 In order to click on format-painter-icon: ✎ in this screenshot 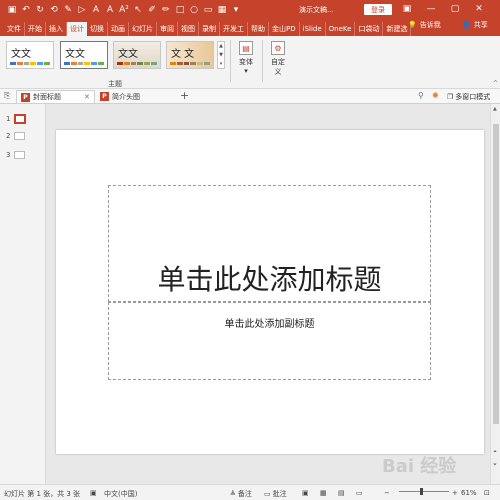, I will do `click(68, 10)`.